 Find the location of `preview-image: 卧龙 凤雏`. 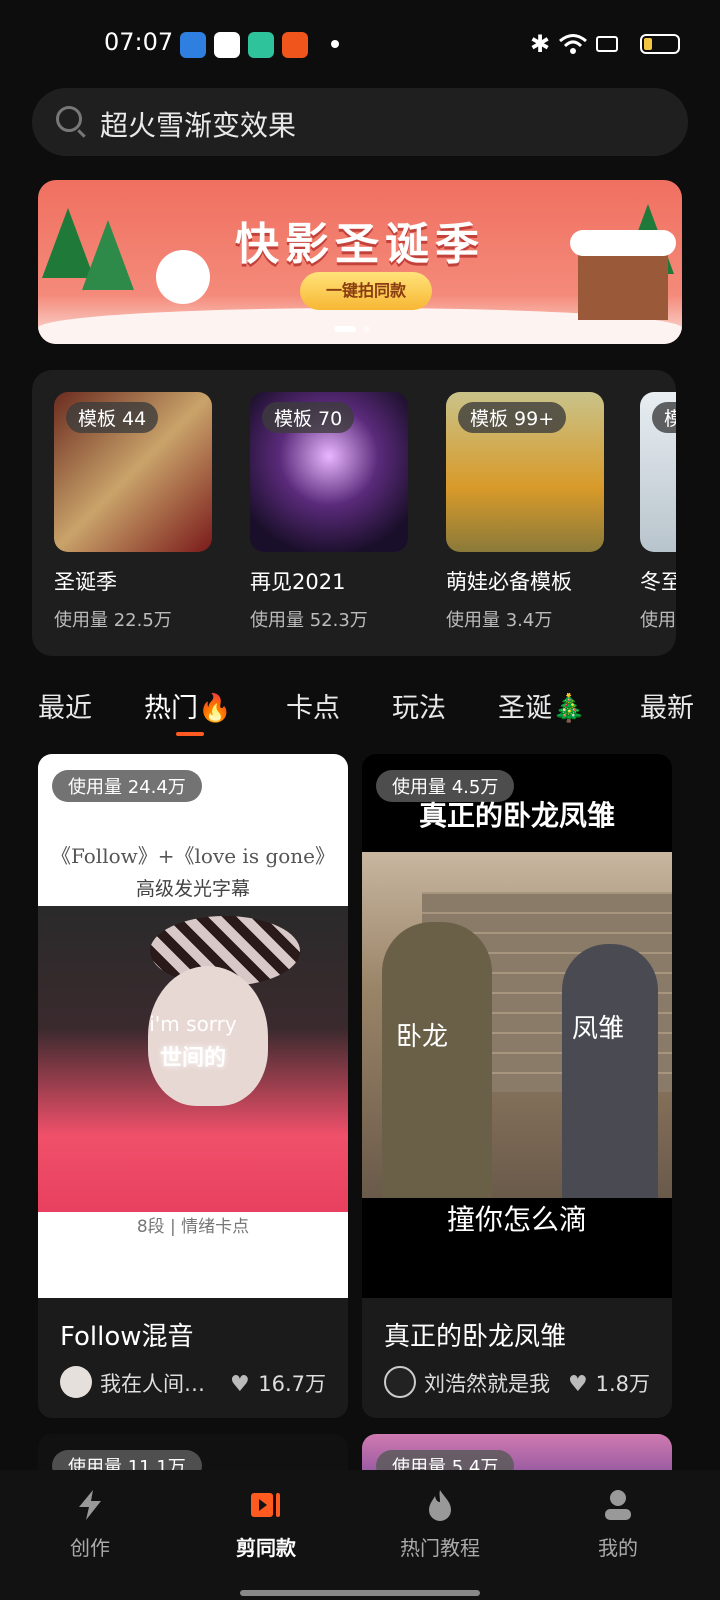

preview-image: 卧龙 凤雏 is located at coordinates (517, 1025).